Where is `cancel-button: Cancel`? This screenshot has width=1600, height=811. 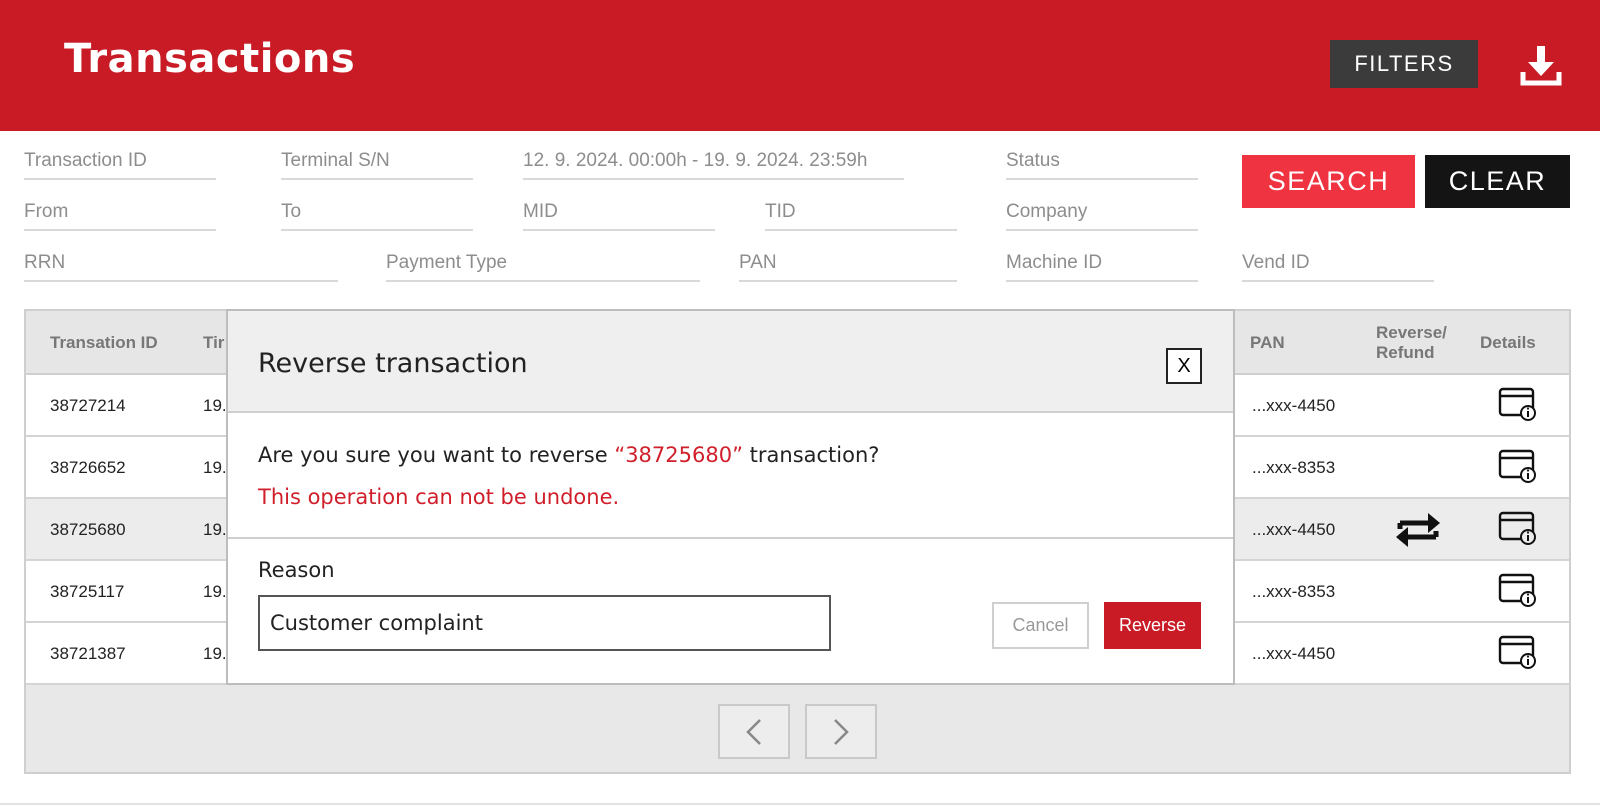
cancel-button: Cancel is located at coordinates (1040, 625).